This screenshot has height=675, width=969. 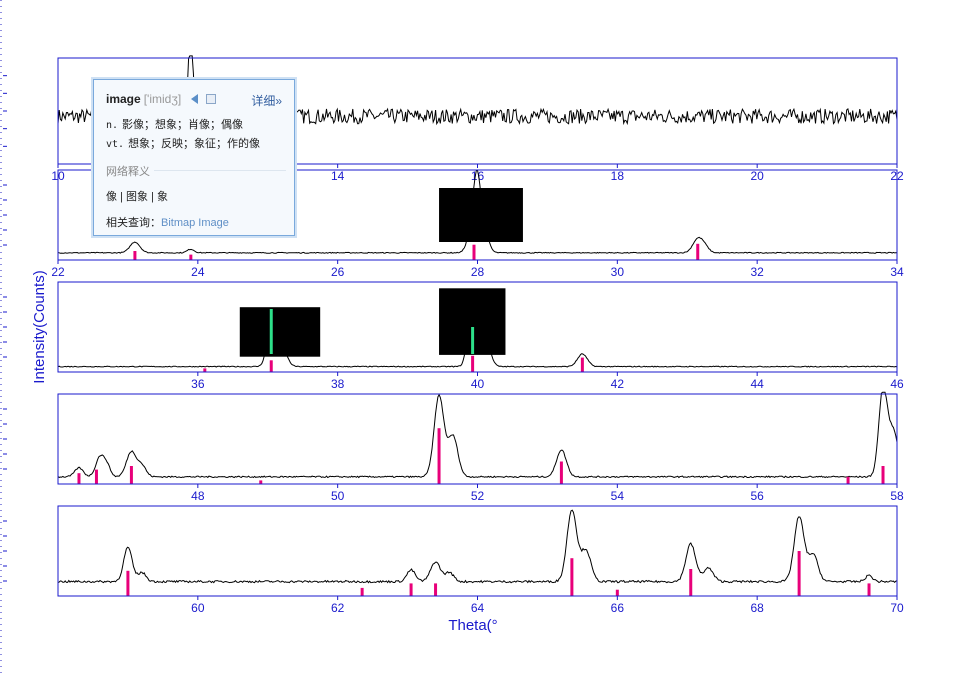 What do you see at coordinates (183, 125) in the screenshot?
I see `popup-noun-text: 影像；想象；肖像；偶像` at bounding box center [183, 125].